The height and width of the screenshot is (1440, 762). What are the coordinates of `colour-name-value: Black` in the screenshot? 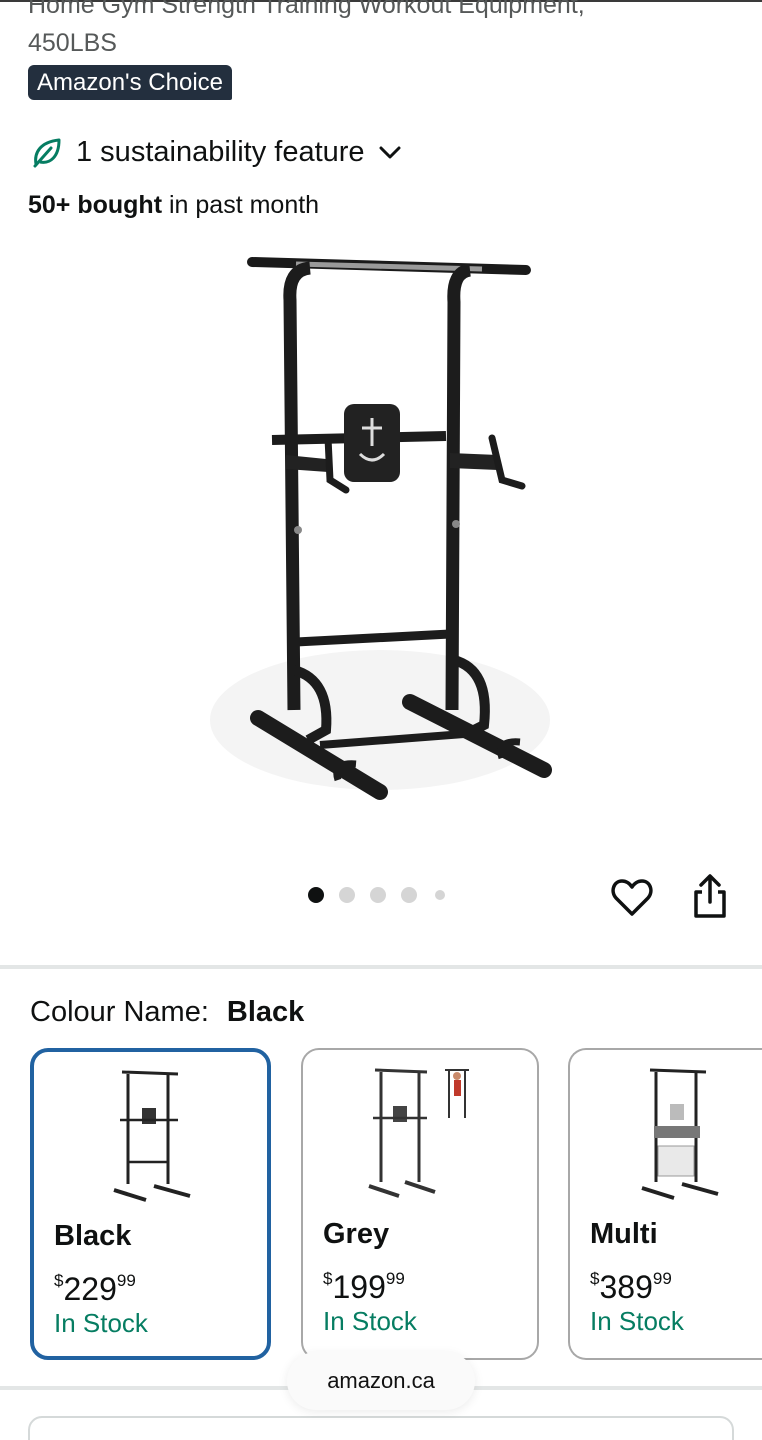 It's located at (265, 1012).